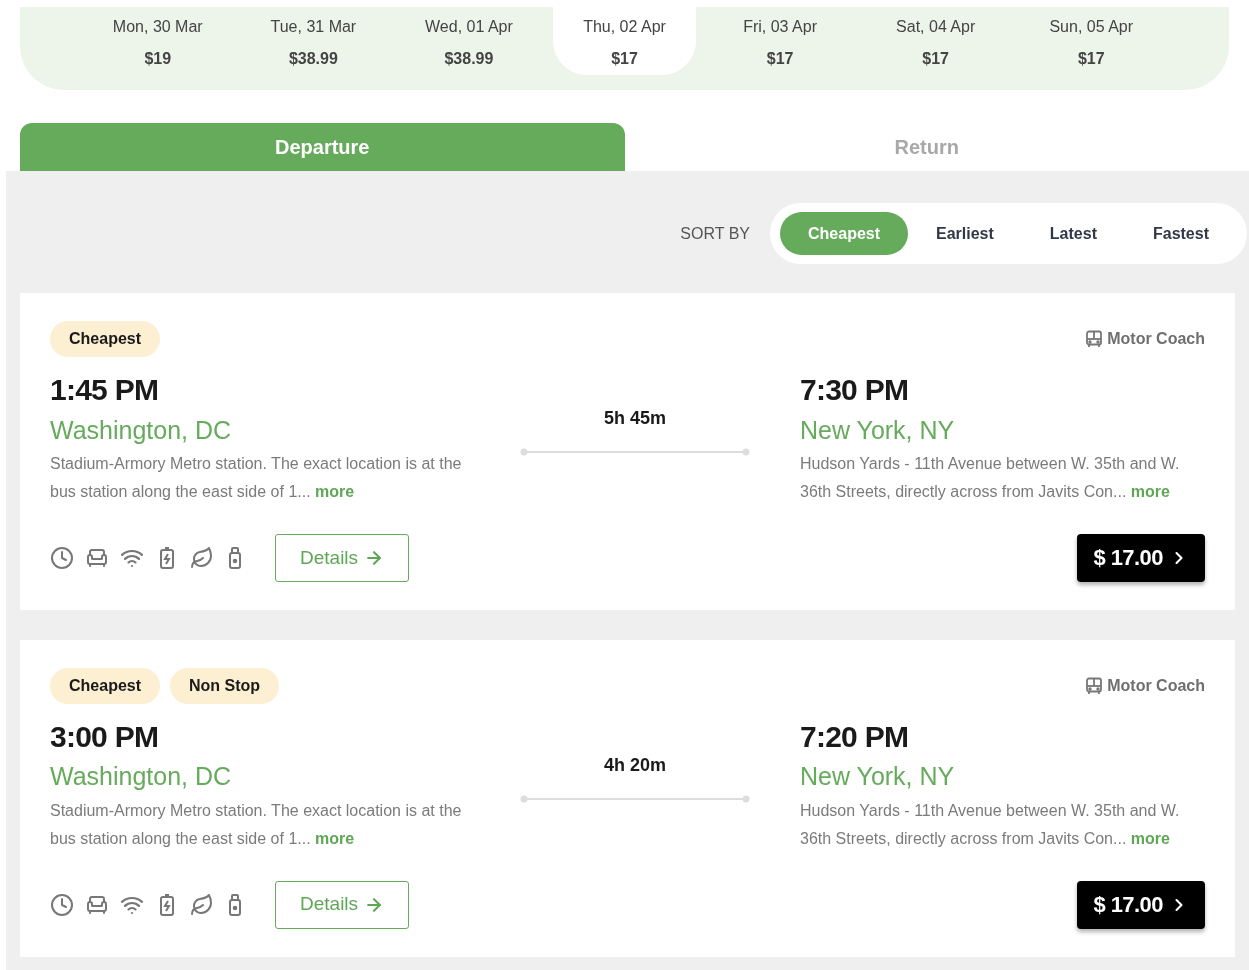 Image resolution: width=1249 pixels, height=970 pixels. I want to click on time-text: 3:00 PM, so click(105, 736).